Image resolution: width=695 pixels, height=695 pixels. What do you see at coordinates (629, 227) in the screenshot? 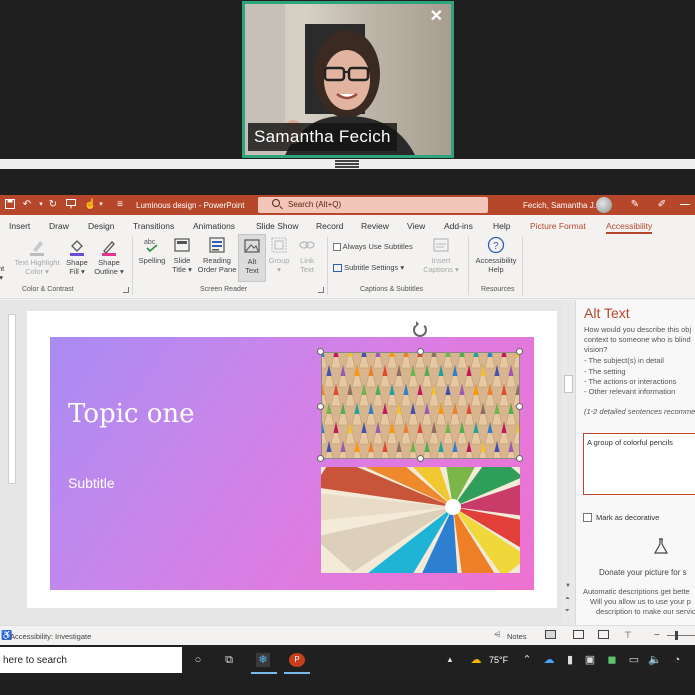
I see `tab-accessibility: Accessibility` at bounding box center [629, 227].